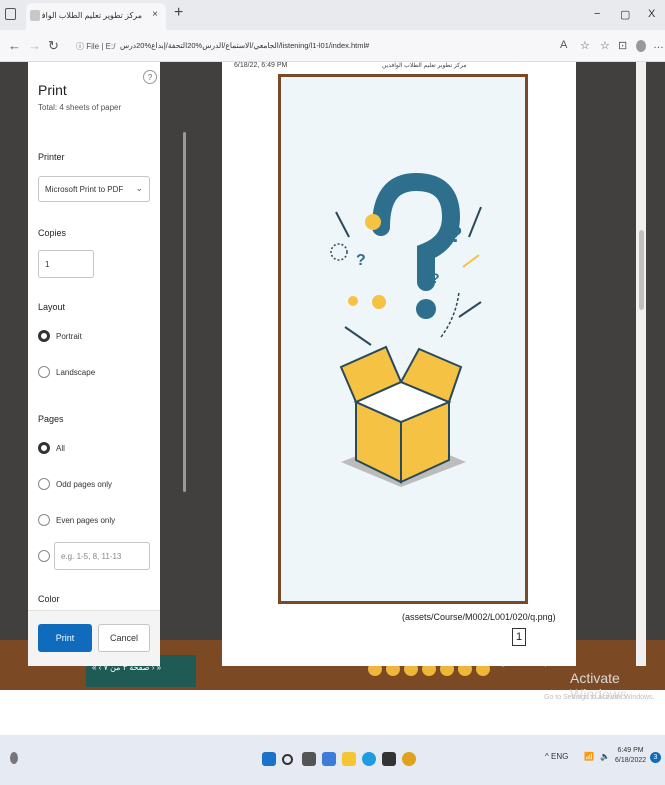 Image resolution: width=665 pixels, height=785 pixels. Describe the element at coordinates (589, 756) in the screenshot. I see `network-icon: 📶` at that location.